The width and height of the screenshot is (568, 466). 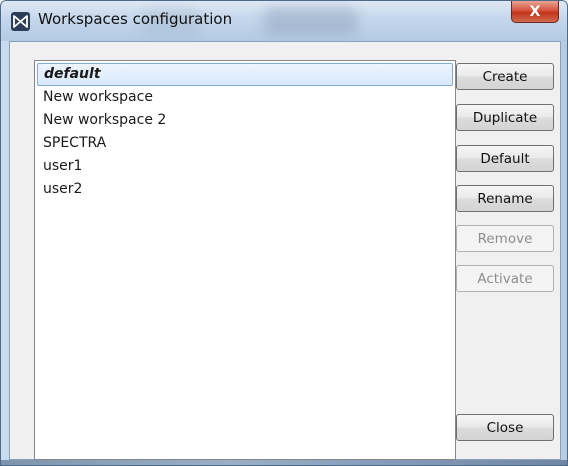 I want to click on list-item-user2: user2, so click(x=245, y=189).